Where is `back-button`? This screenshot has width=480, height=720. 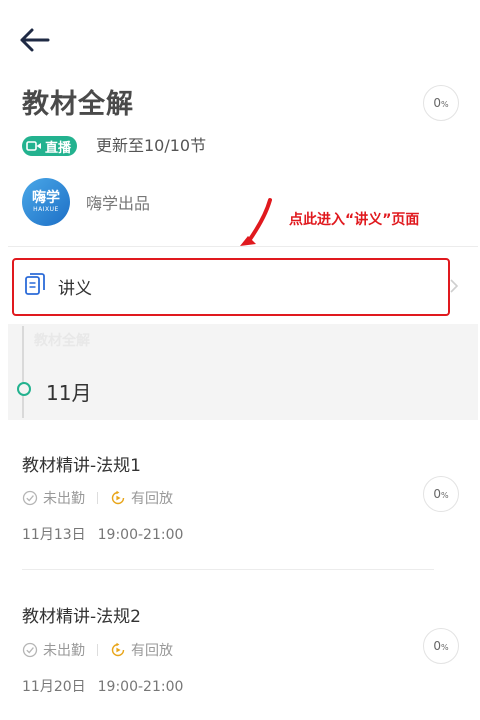 back-button is located at coordinates (36, 40).